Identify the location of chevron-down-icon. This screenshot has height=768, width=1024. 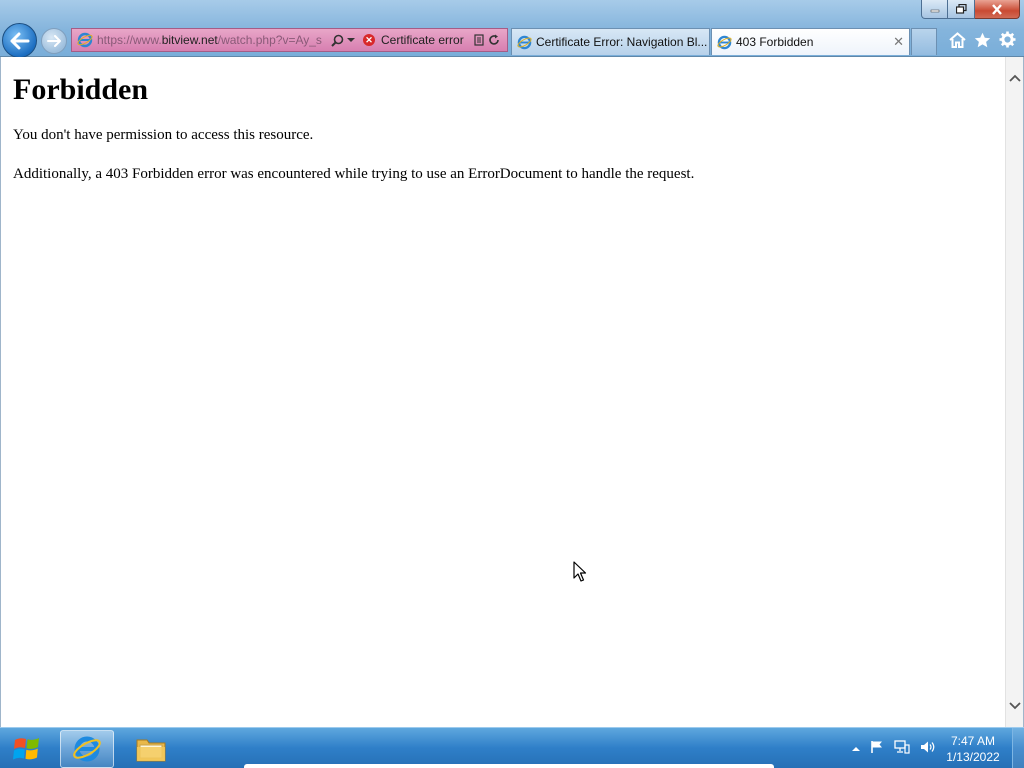
(351, 40).